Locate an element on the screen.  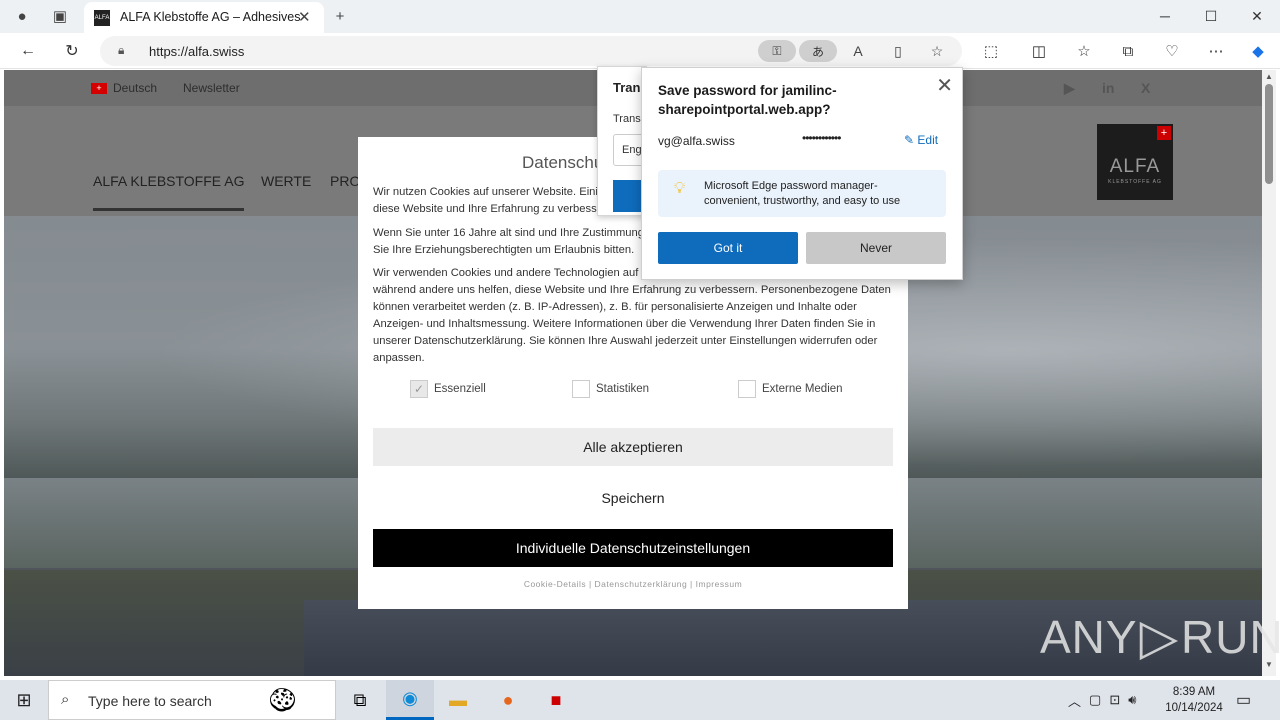
favorite-star-icon: ☆ is located at coordinates (937, 51).